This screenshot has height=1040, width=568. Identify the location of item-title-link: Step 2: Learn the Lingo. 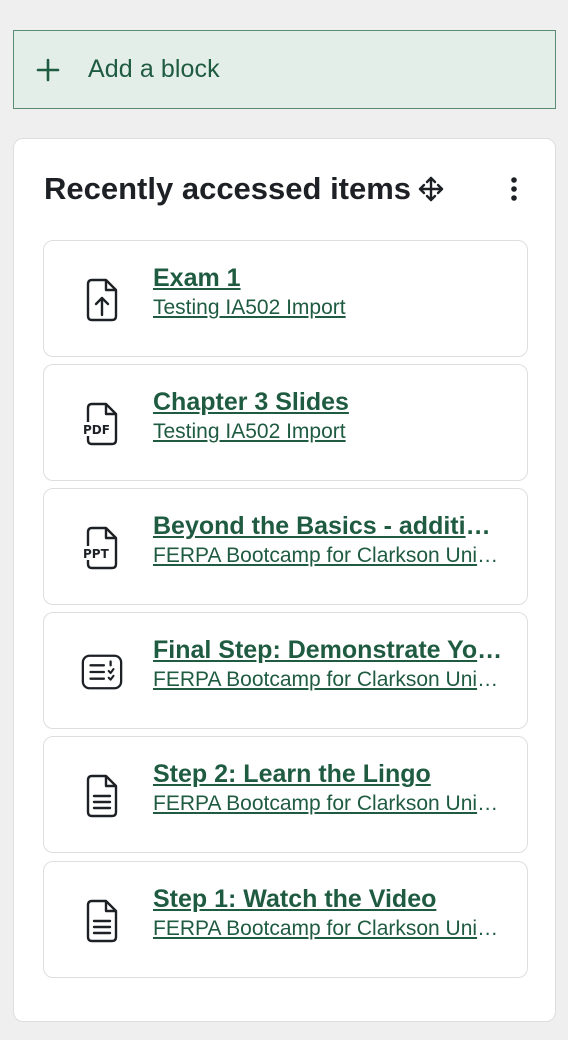
(328, 774).